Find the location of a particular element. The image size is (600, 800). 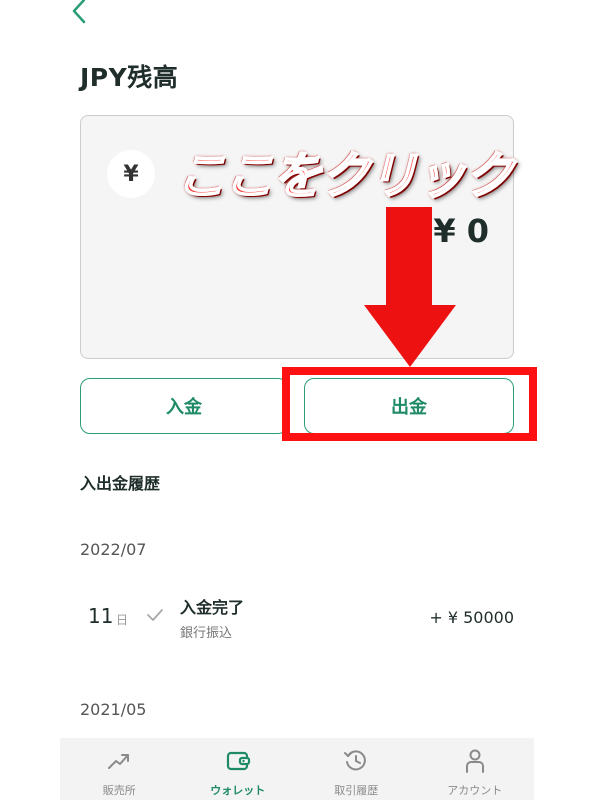

nav-item-account: アカウント is located at coordinates (475, 768).